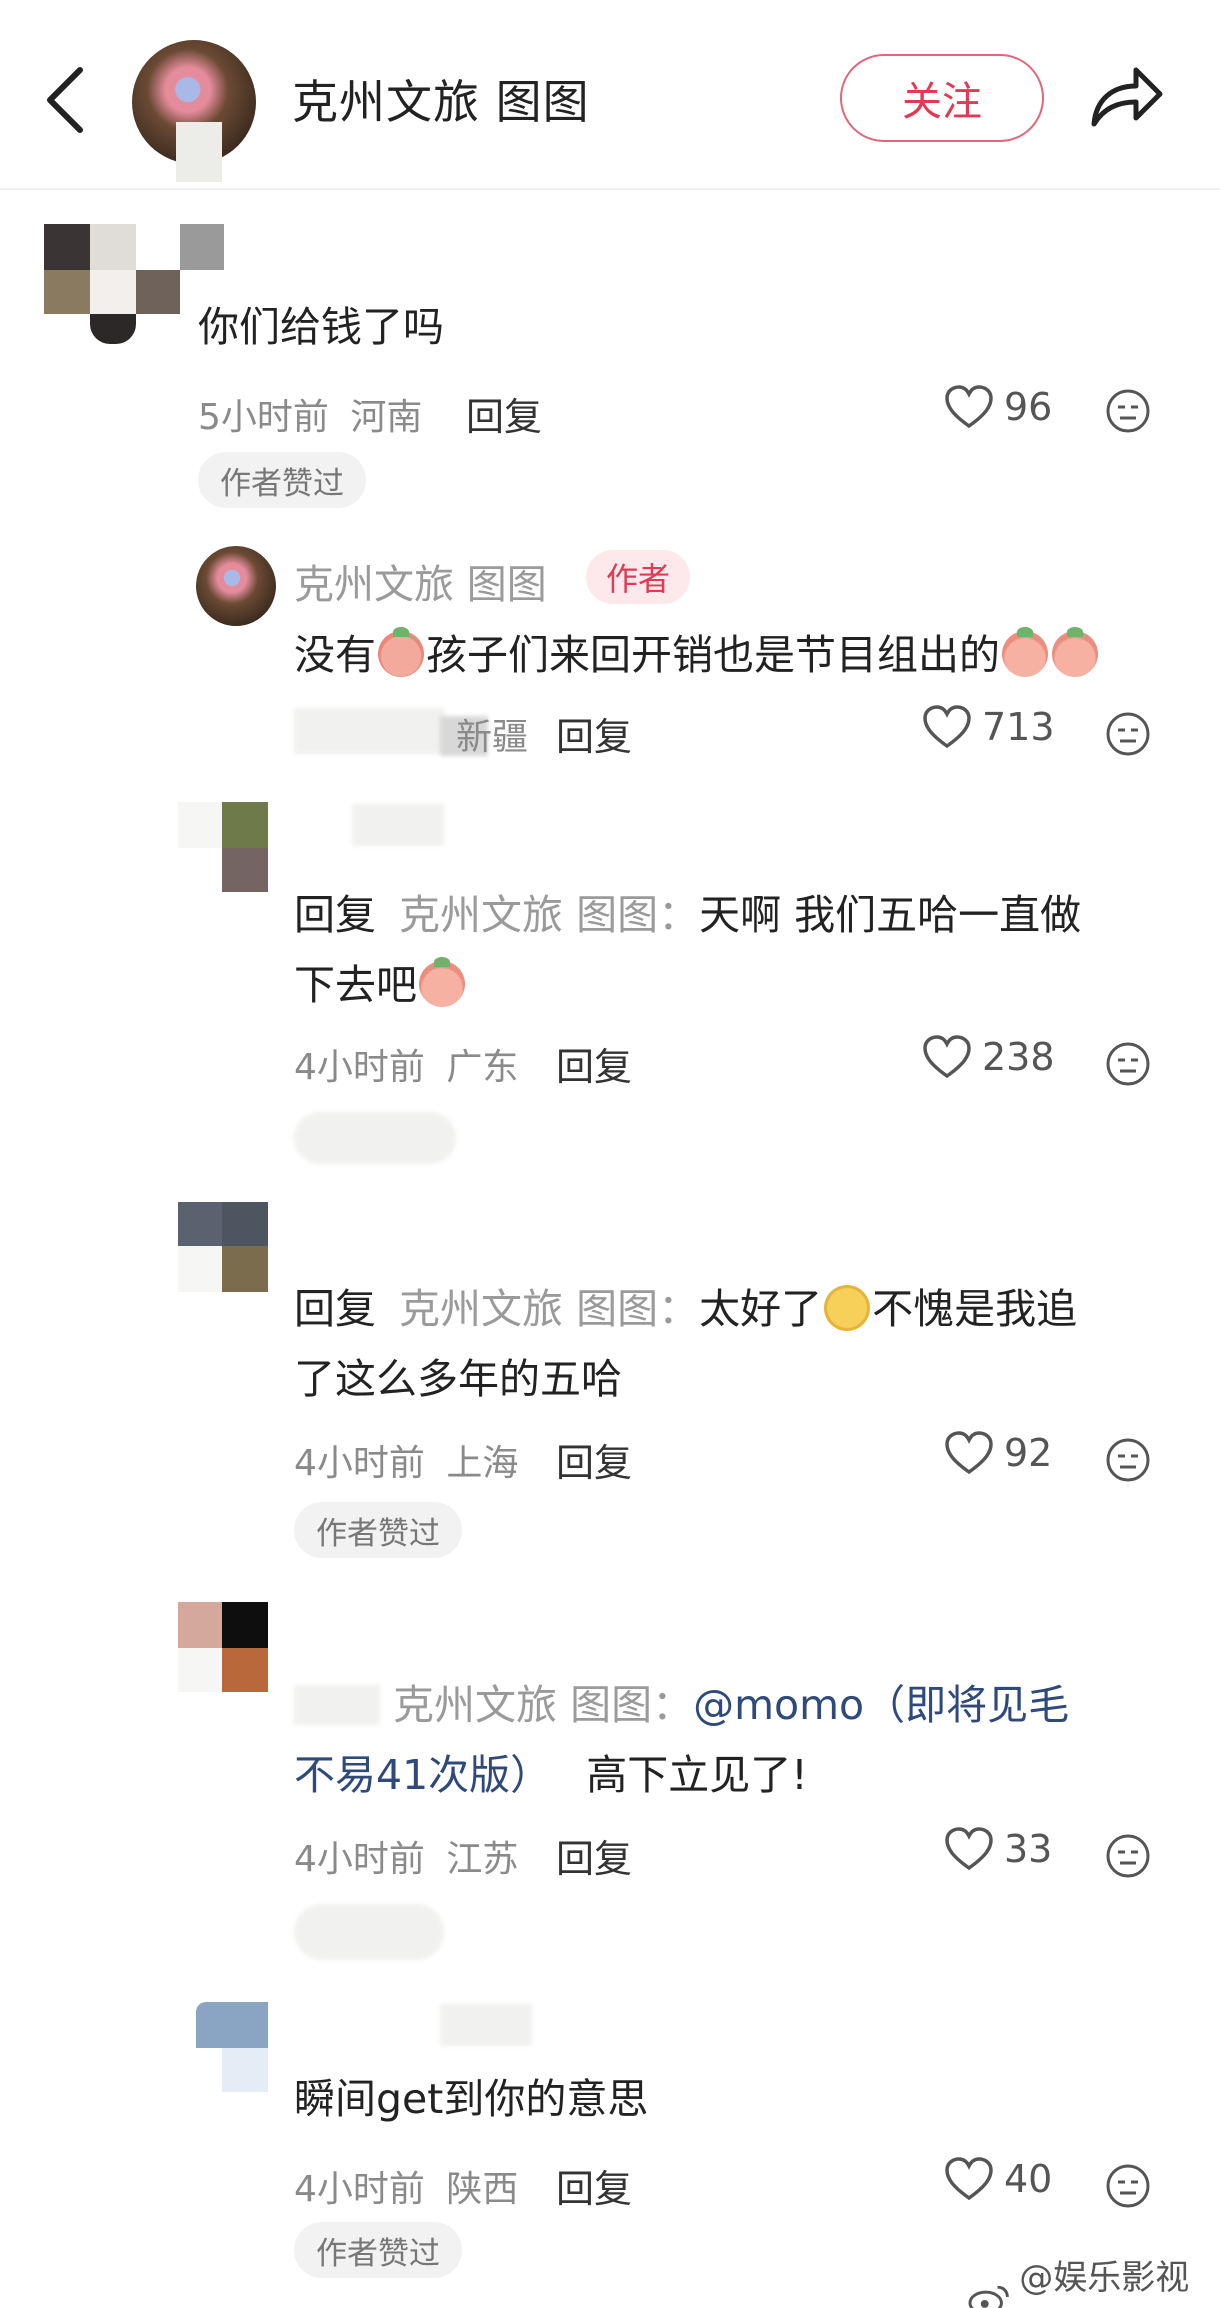 This screenshot has height=2308, width=1220. I want to click on time-label: 5小时前, so click(263, 417).